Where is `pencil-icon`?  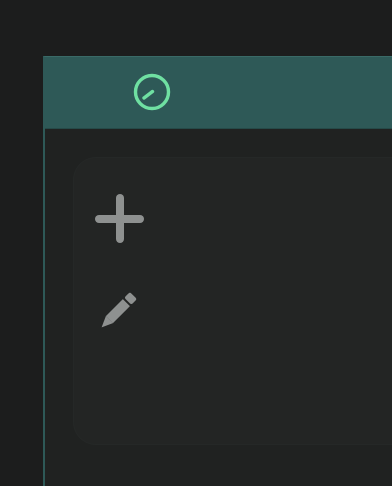
pencil-icon is located at coordinates (119, 310).